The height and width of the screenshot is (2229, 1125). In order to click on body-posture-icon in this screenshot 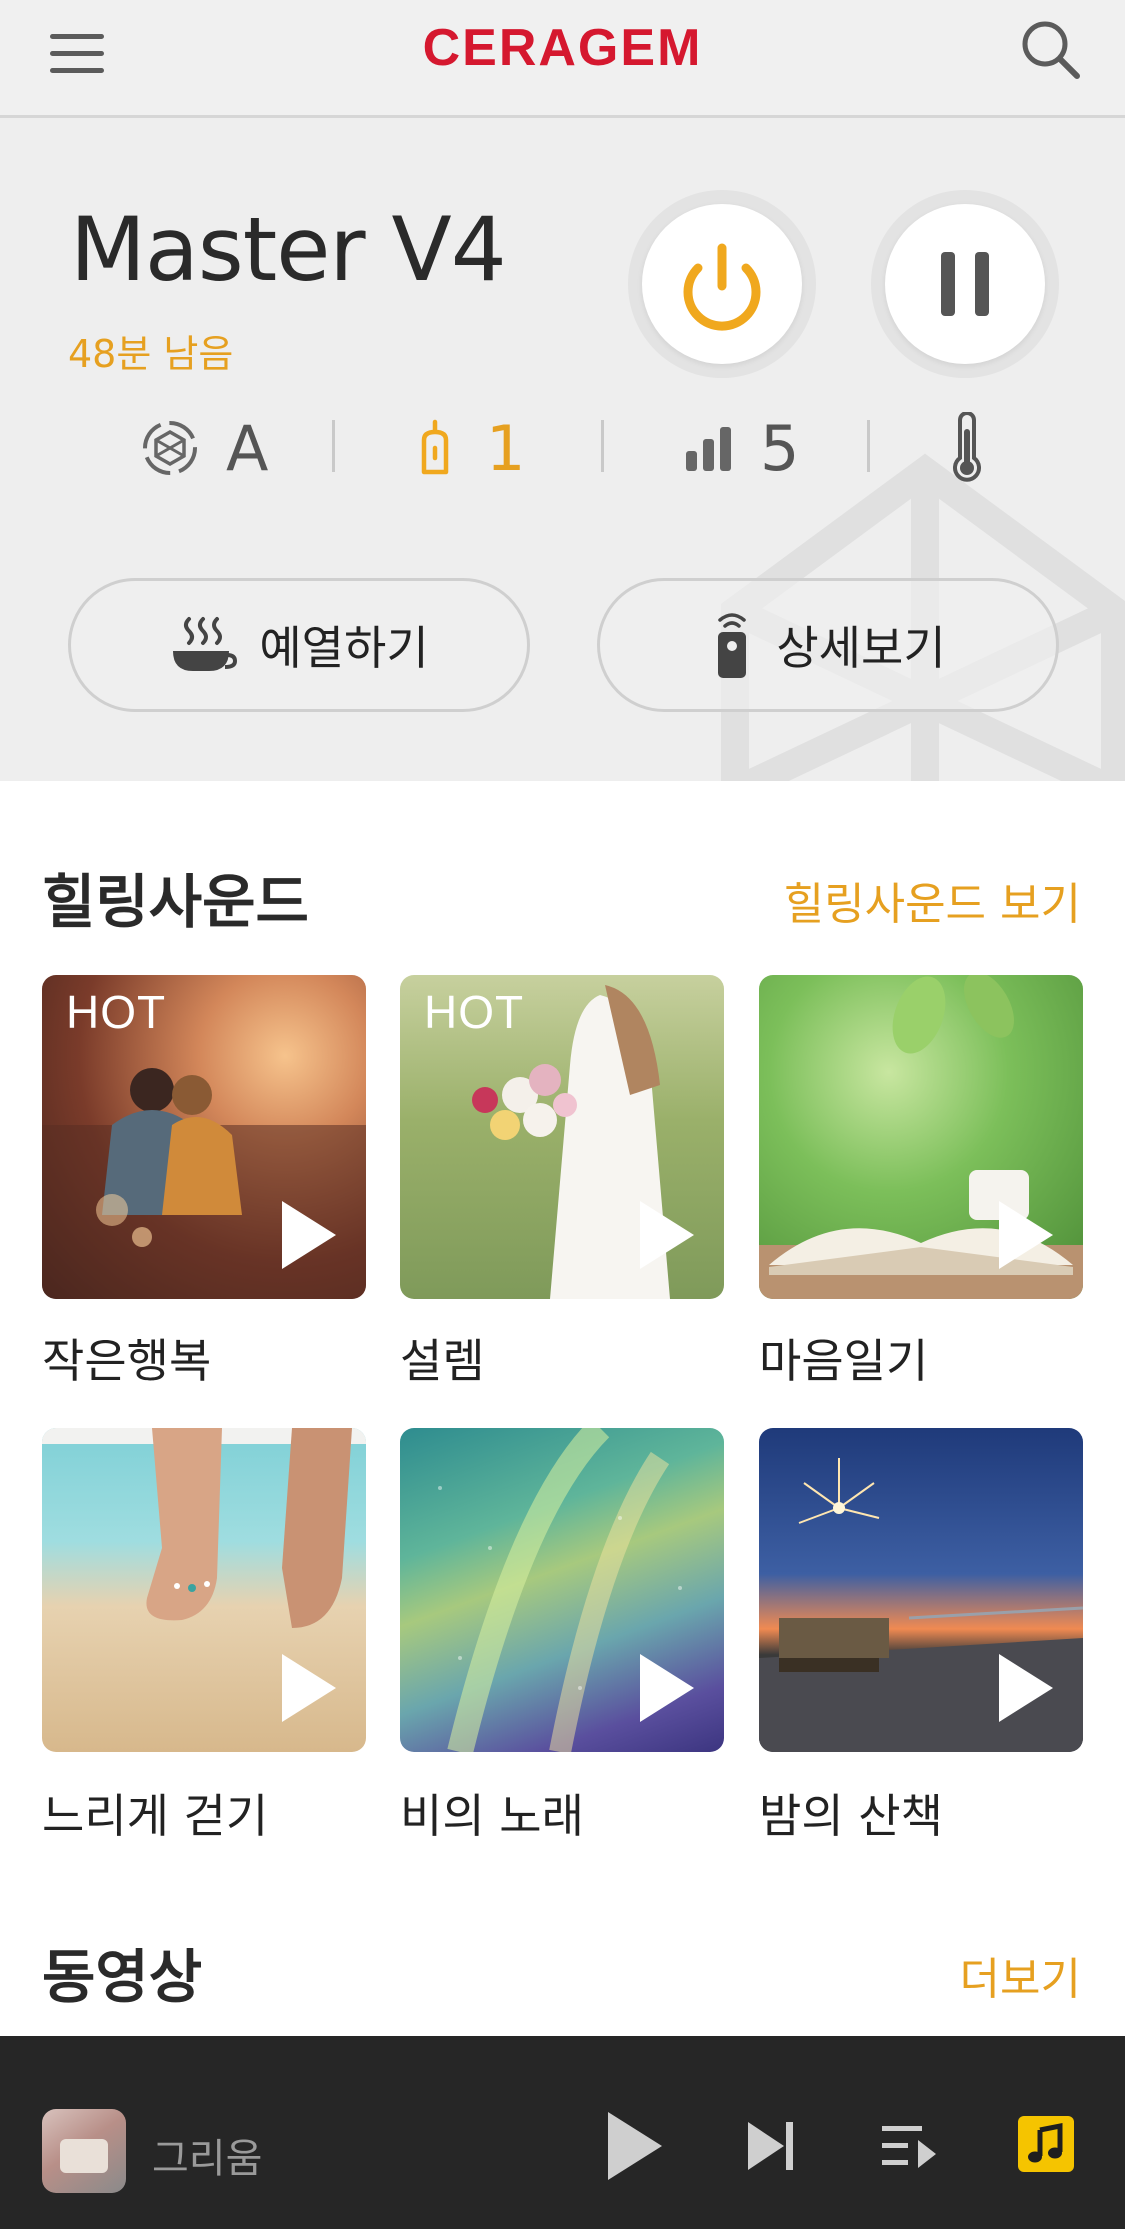, I will do `click(435, 447)`.